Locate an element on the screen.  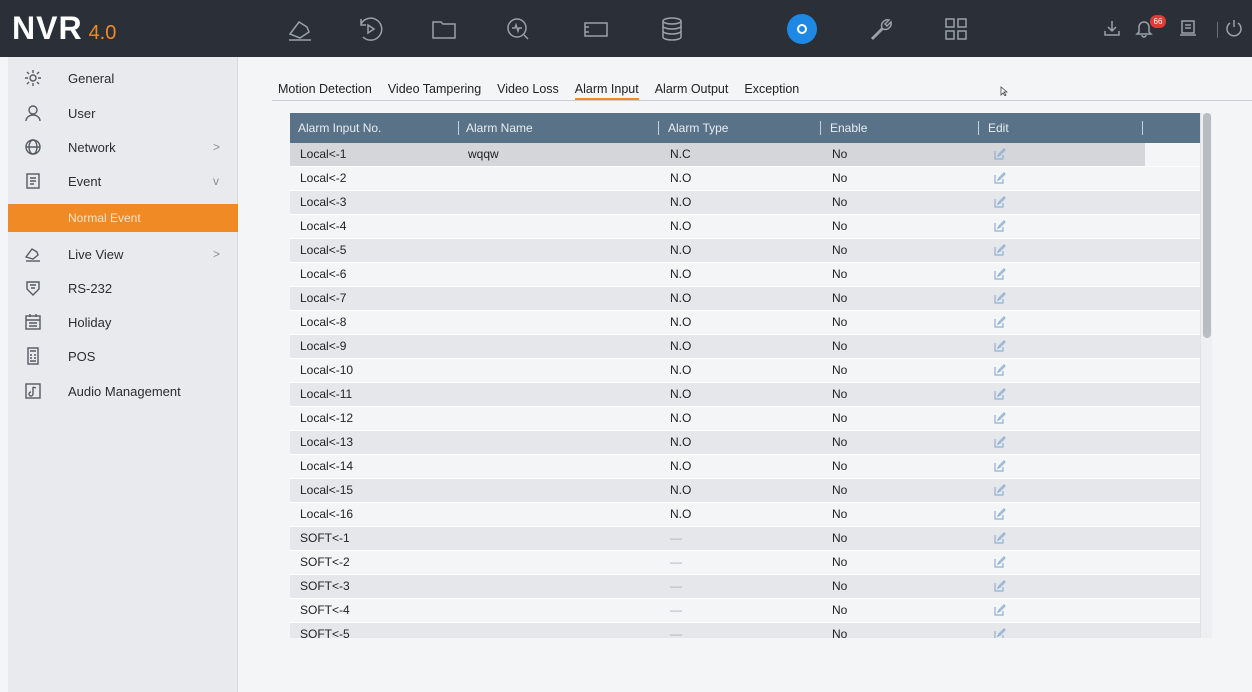
table-row: Local<-2 N.O No is located at coordinates (745, 178).